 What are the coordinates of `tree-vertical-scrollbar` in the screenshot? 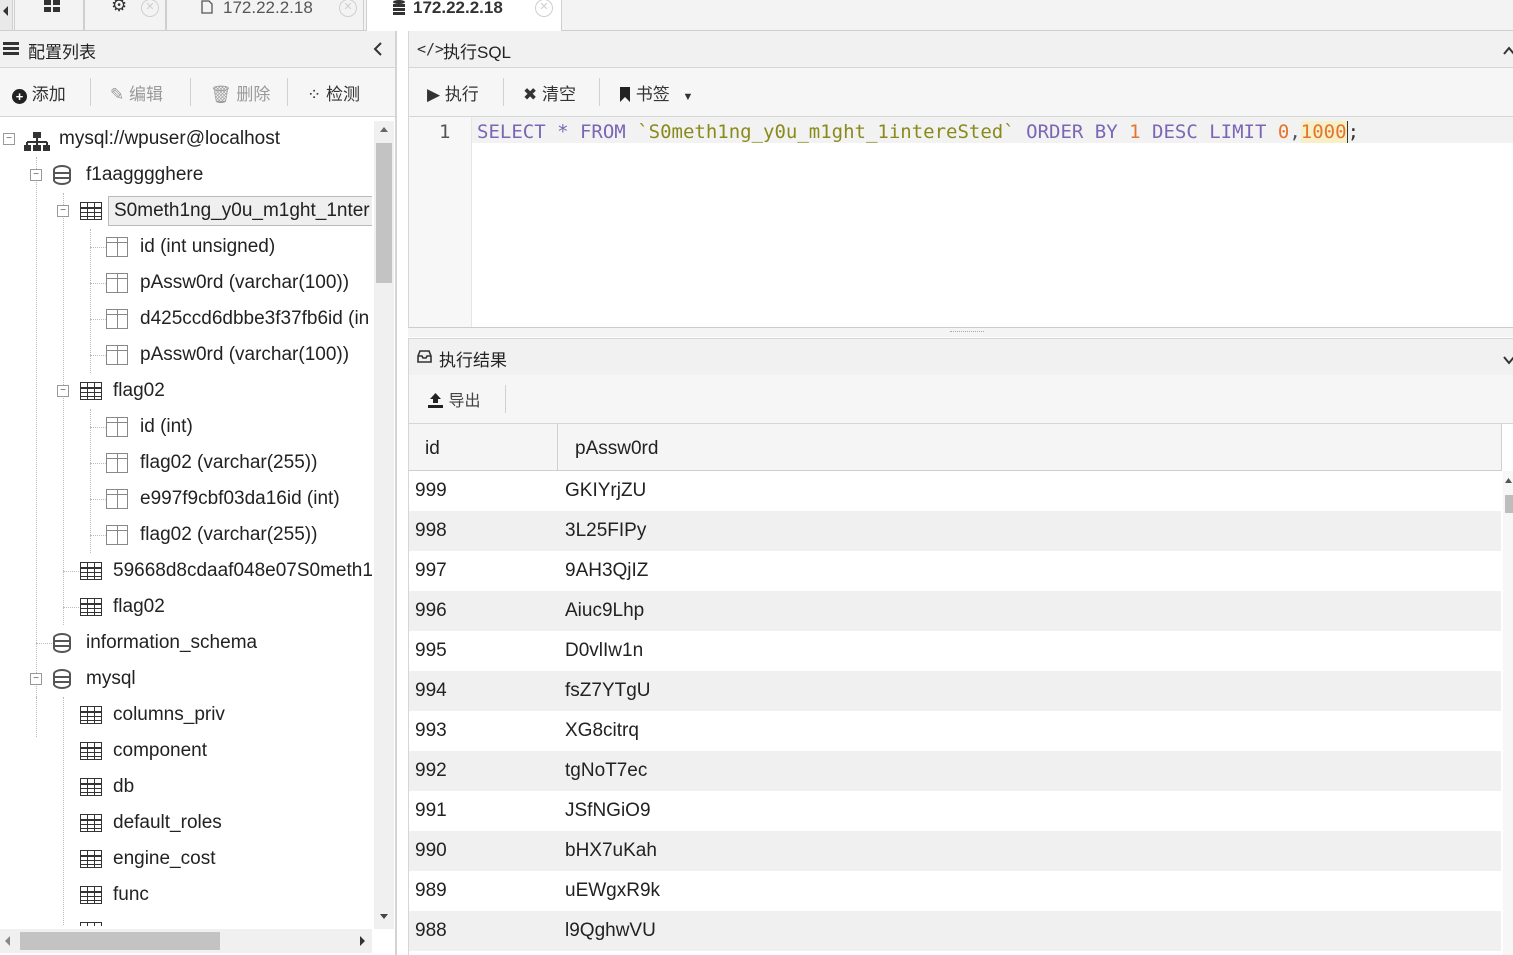 It's located at (384, 525).